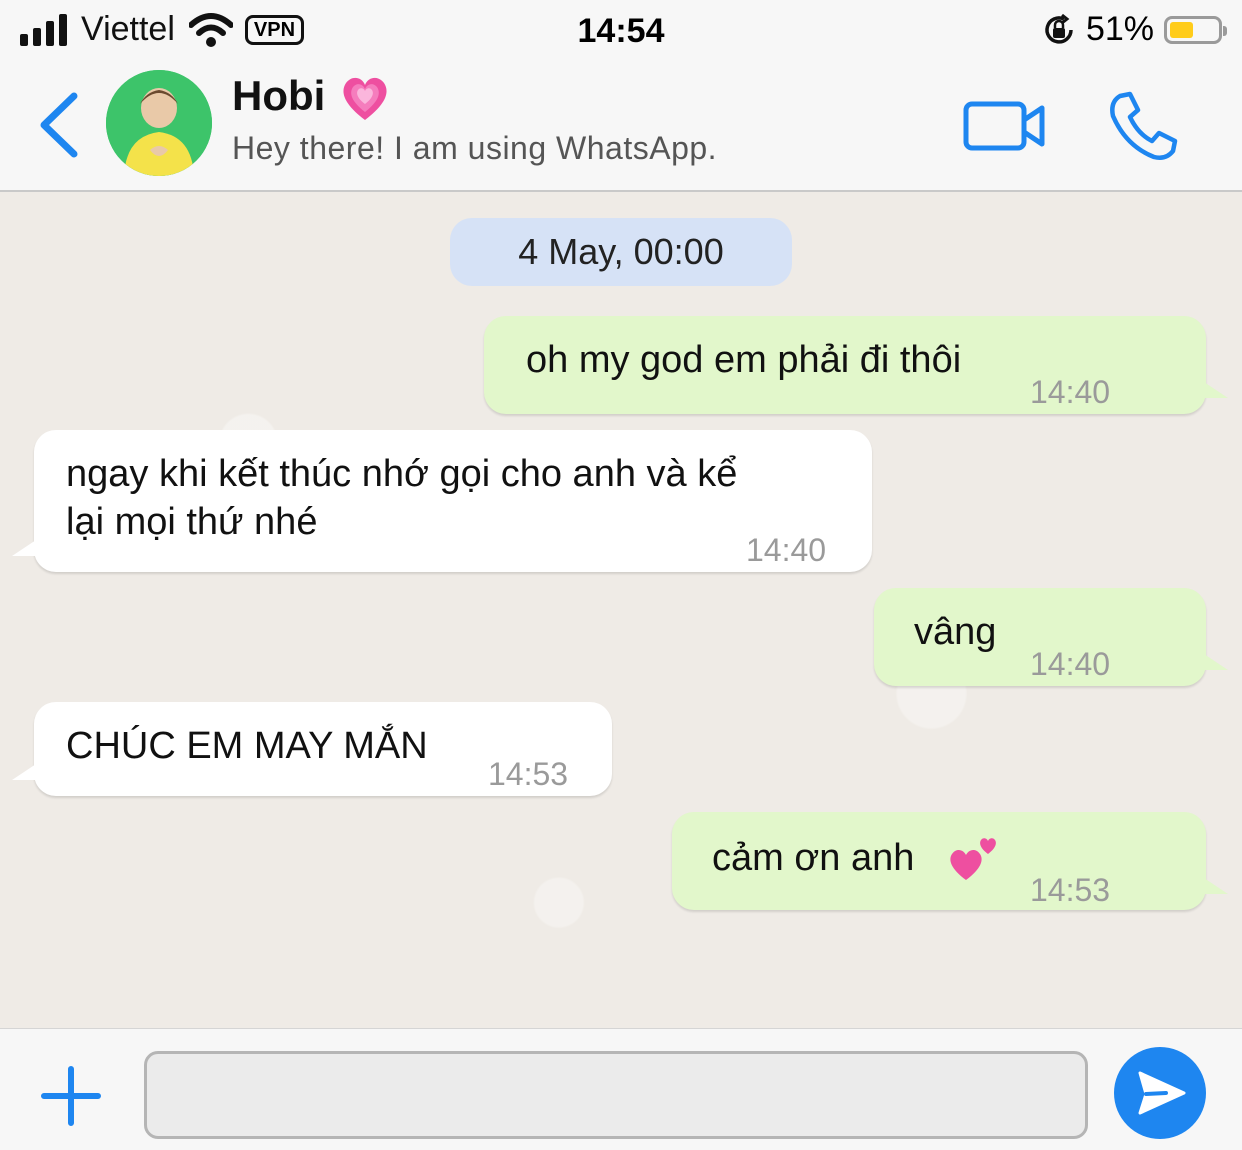 The width and height of the screenshot is (1242, 1150). I want to click on growing-heart-emoji-icon, so click(365, 98).